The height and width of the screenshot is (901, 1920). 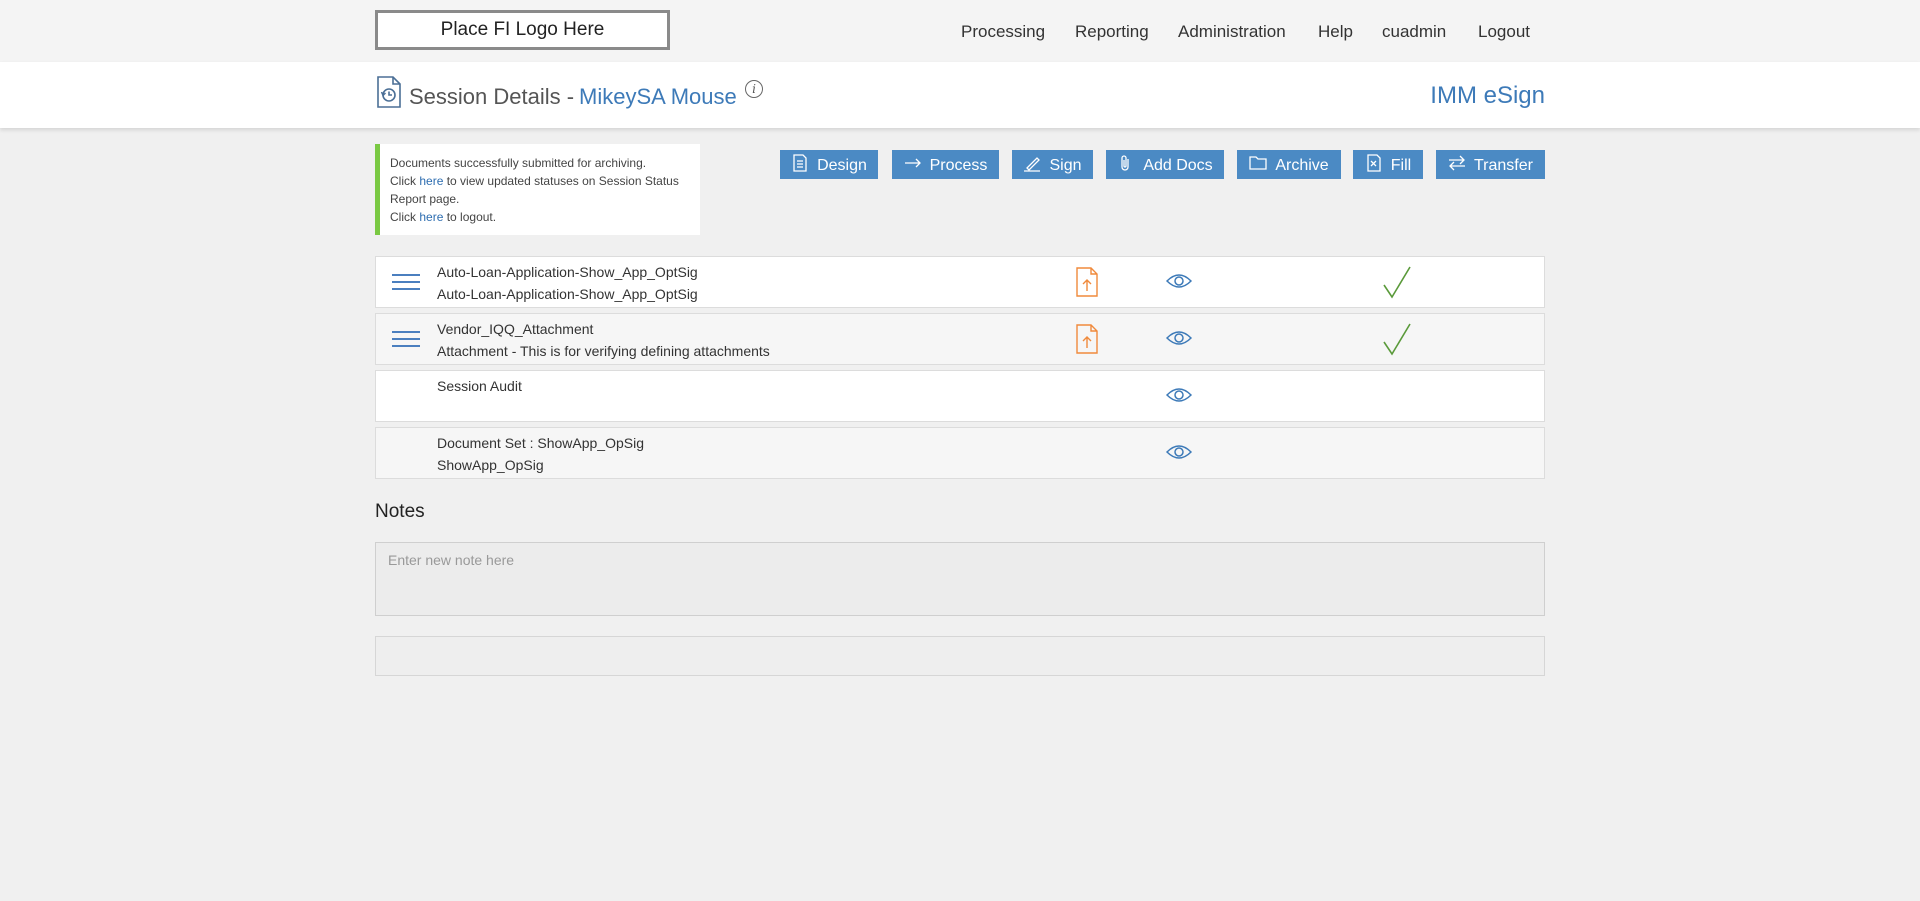 I want to click on page-title: Session Details -, so click(x=492, y=96).